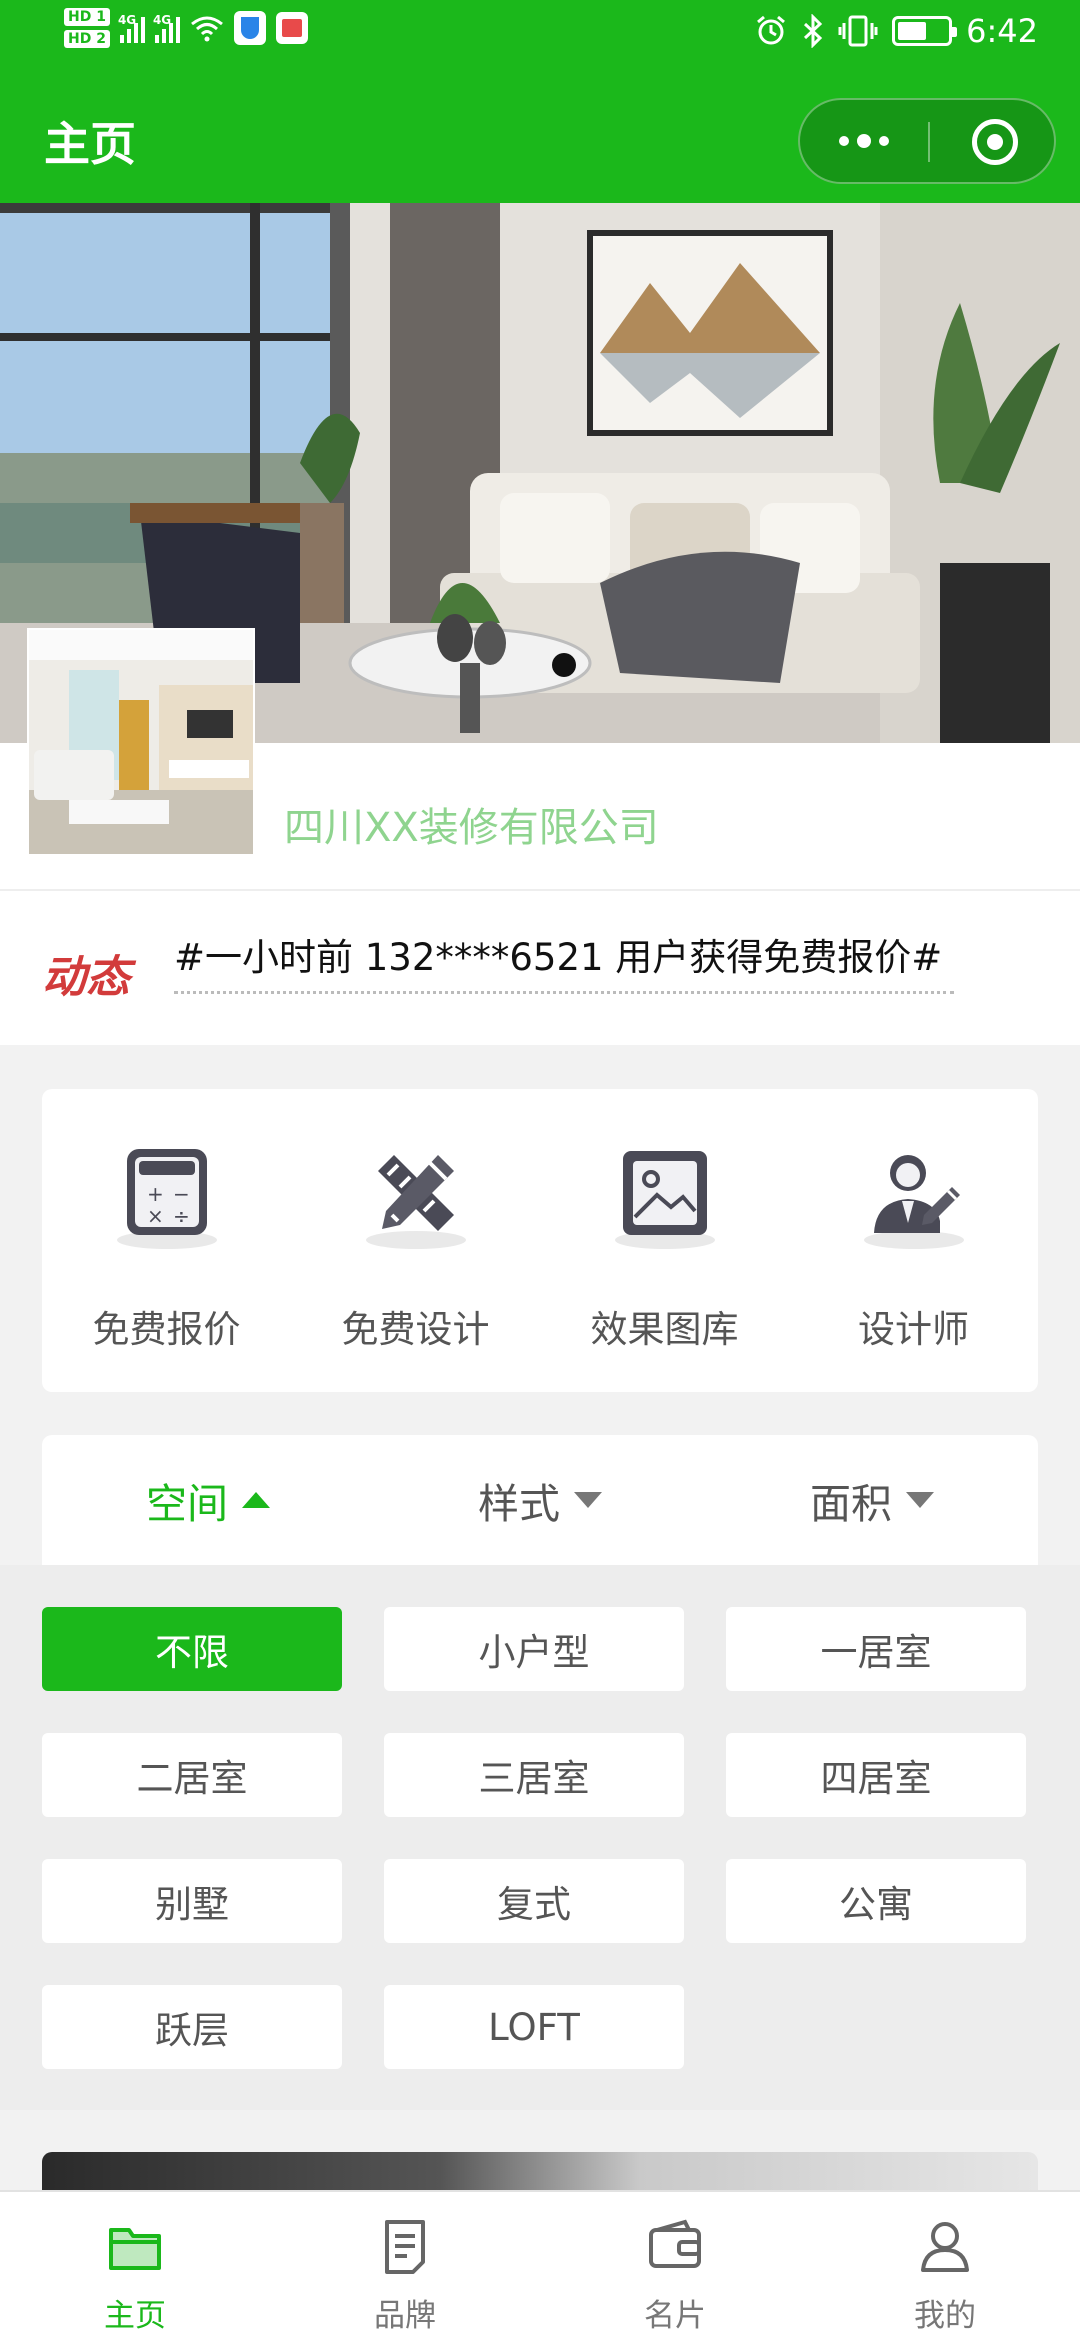 This screenshot has height=2340, width=1080. I want to click on tab-label: 样式, so click(519, 1504).